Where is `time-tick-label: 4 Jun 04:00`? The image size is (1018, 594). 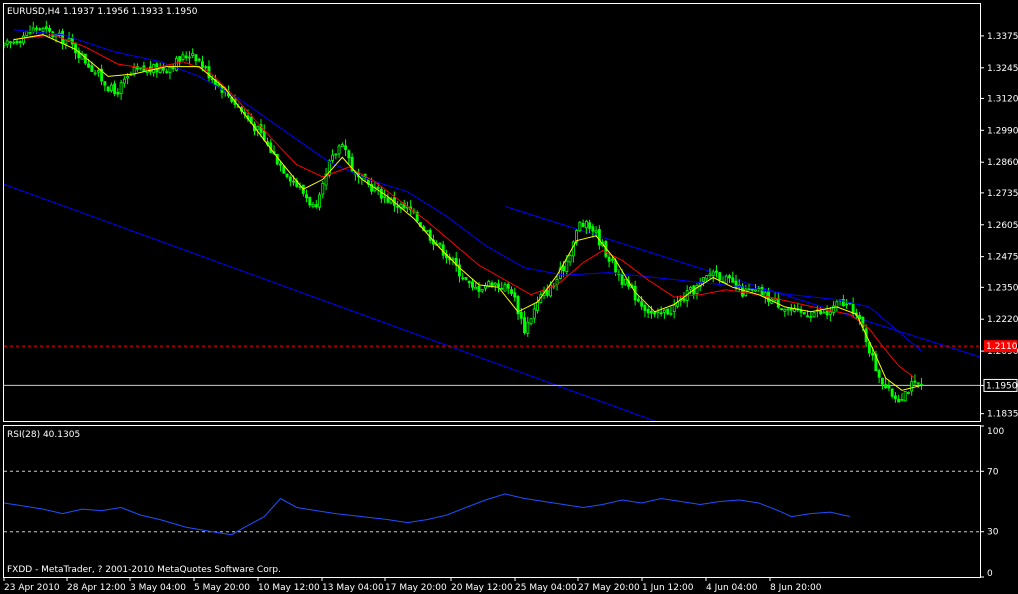 time-tick-label: 4 Jun 04:00 is located at coordinates (732, 588).